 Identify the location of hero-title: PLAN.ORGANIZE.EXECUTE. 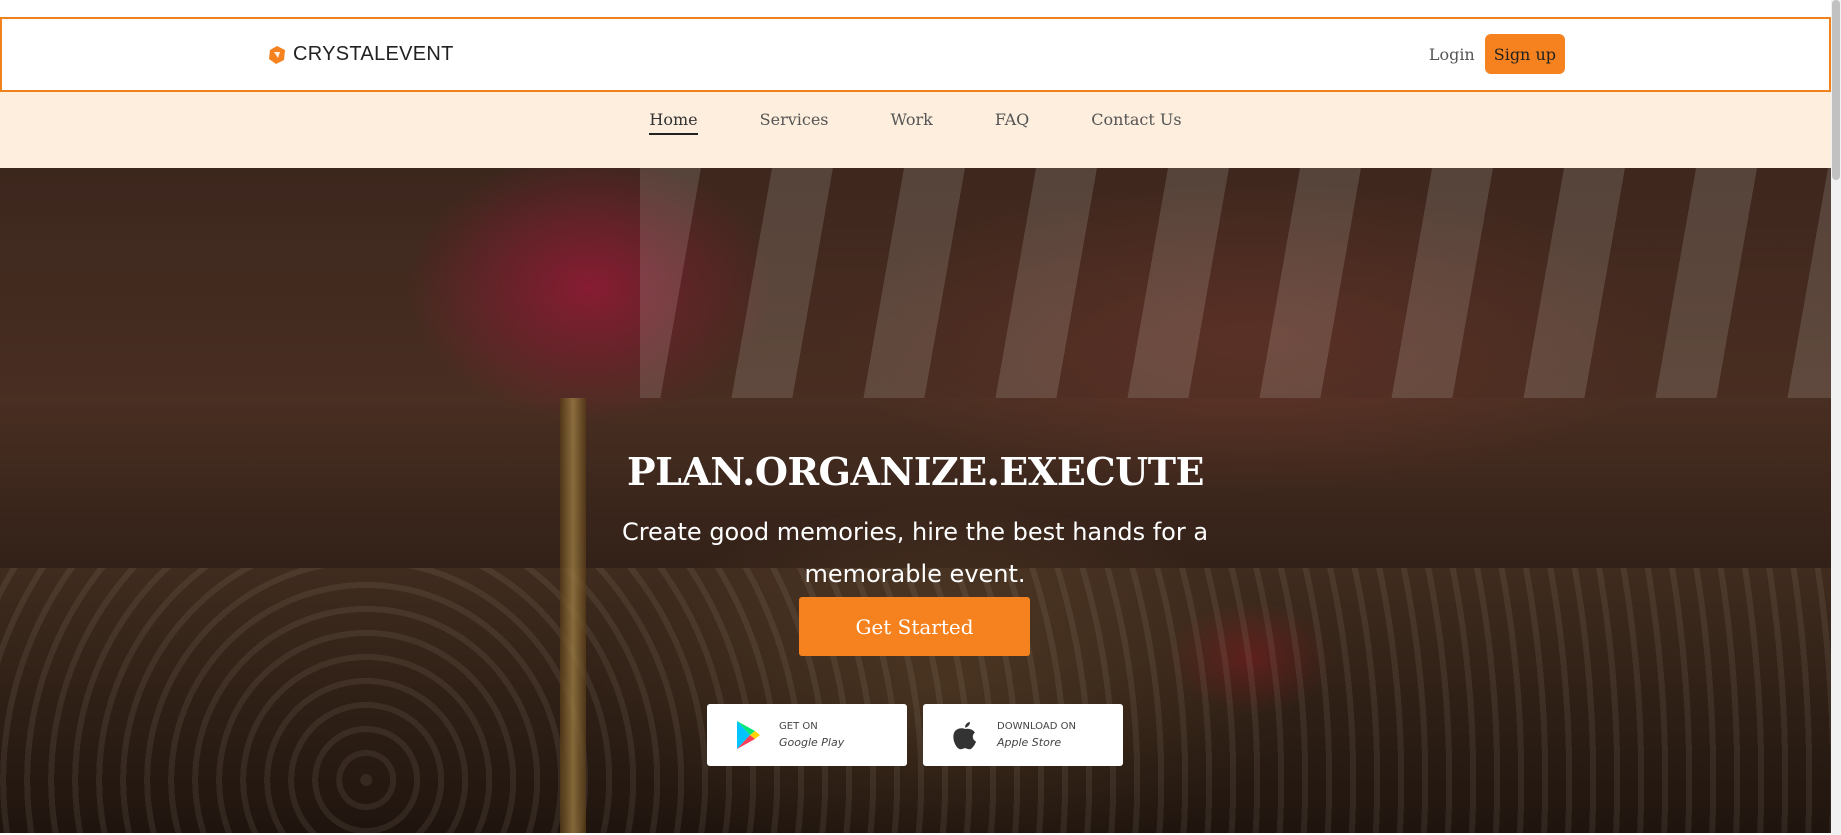
(915, 471).